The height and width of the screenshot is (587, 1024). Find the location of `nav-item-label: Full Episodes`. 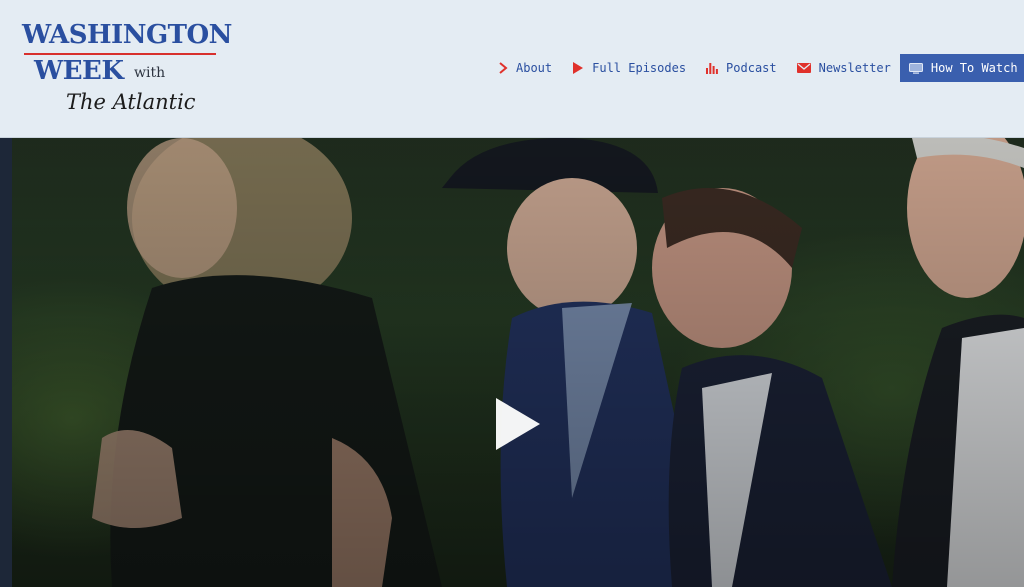

nav-item-label: Full Episodes is located at coordinates (639, 68).